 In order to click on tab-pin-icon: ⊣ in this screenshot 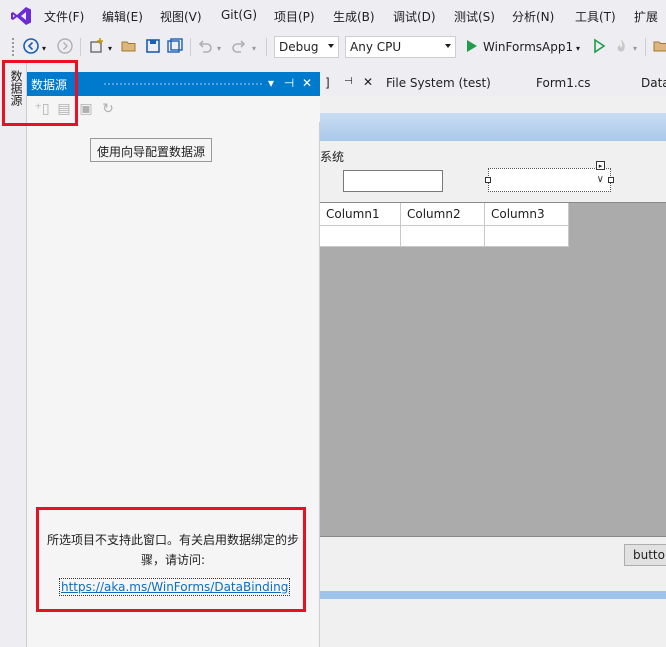, I will do `click(348, 81)`.